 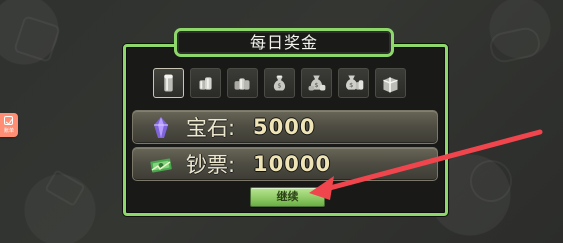 What do you see at coordinates (8, 131) in the screenshot?
I see `side-badge-label: 账单` at bounding box center [8, 131].